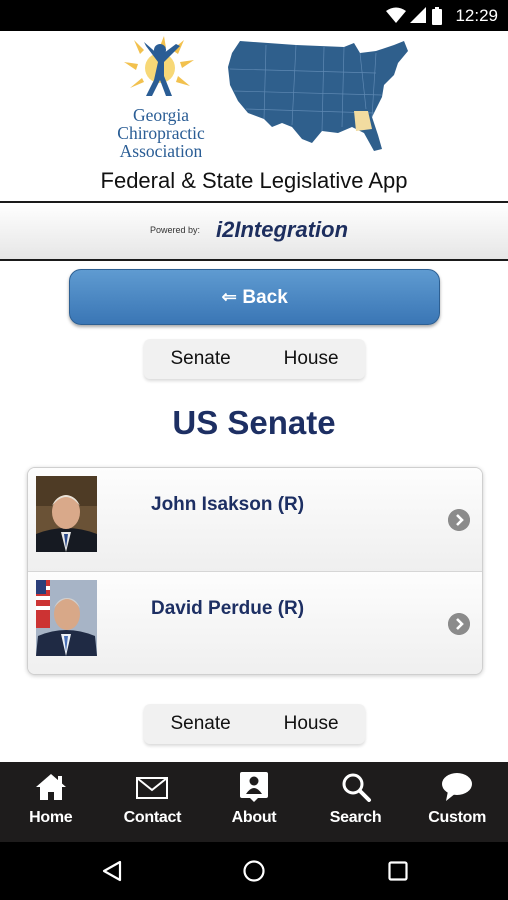 The height and width of the screenshot is (900, 508). Describe the element at coordinates (282, 229) in the screenshot. I see `brand-logo-text: i2Integration` at that location.